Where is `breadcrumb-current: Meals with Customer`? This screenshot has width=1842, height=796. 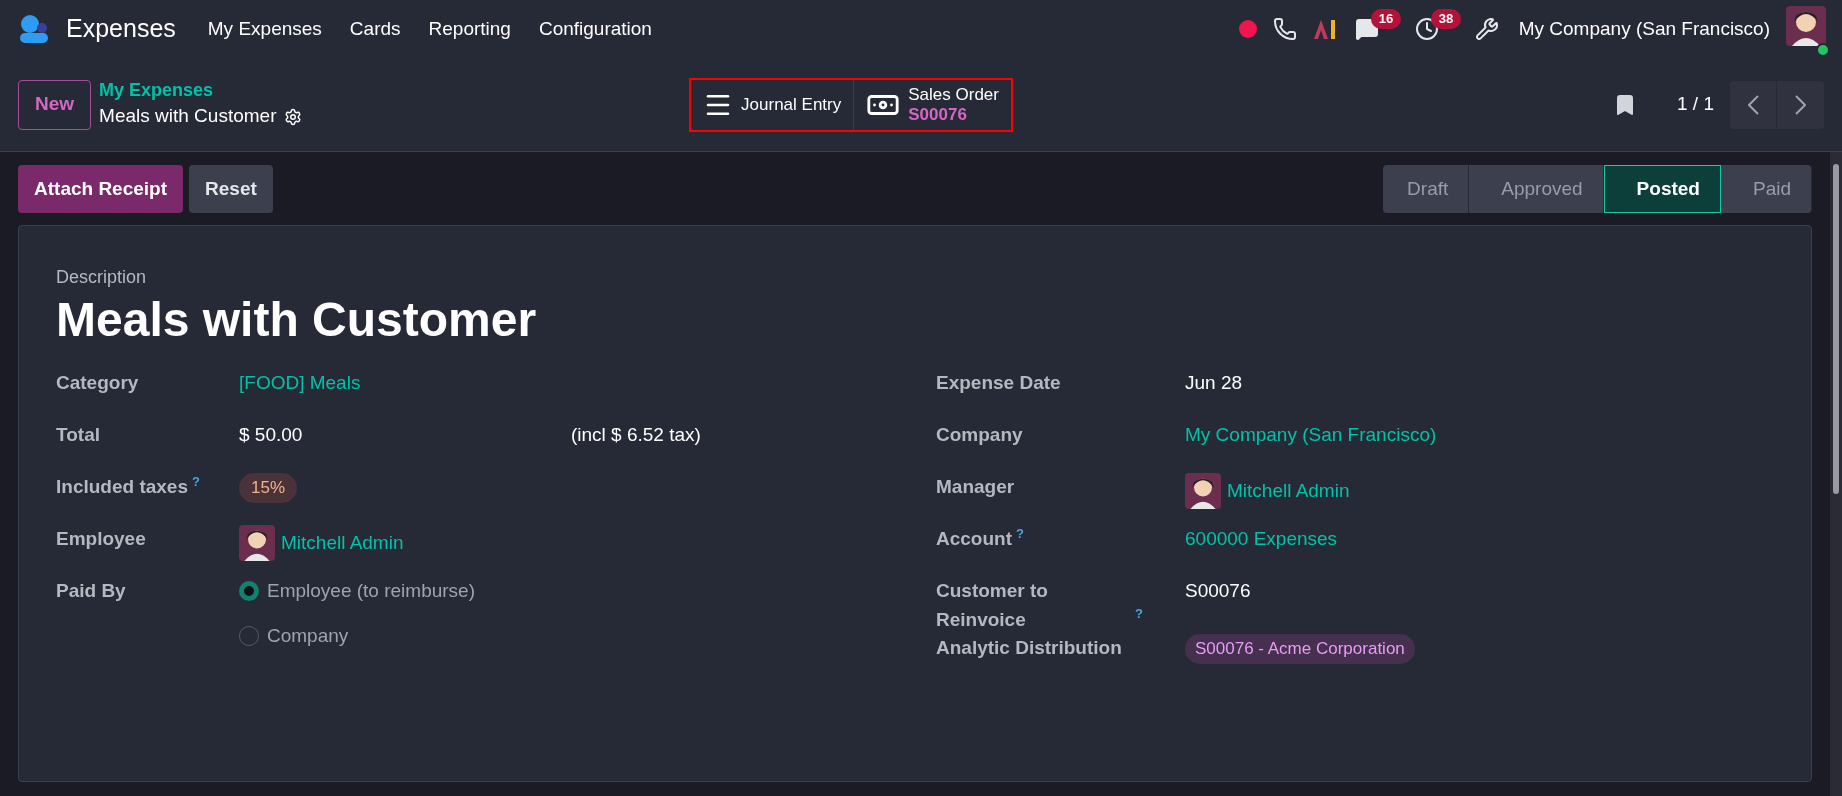 breadcrumb-current: Meals with Customer is located at coordinates (188, 116).